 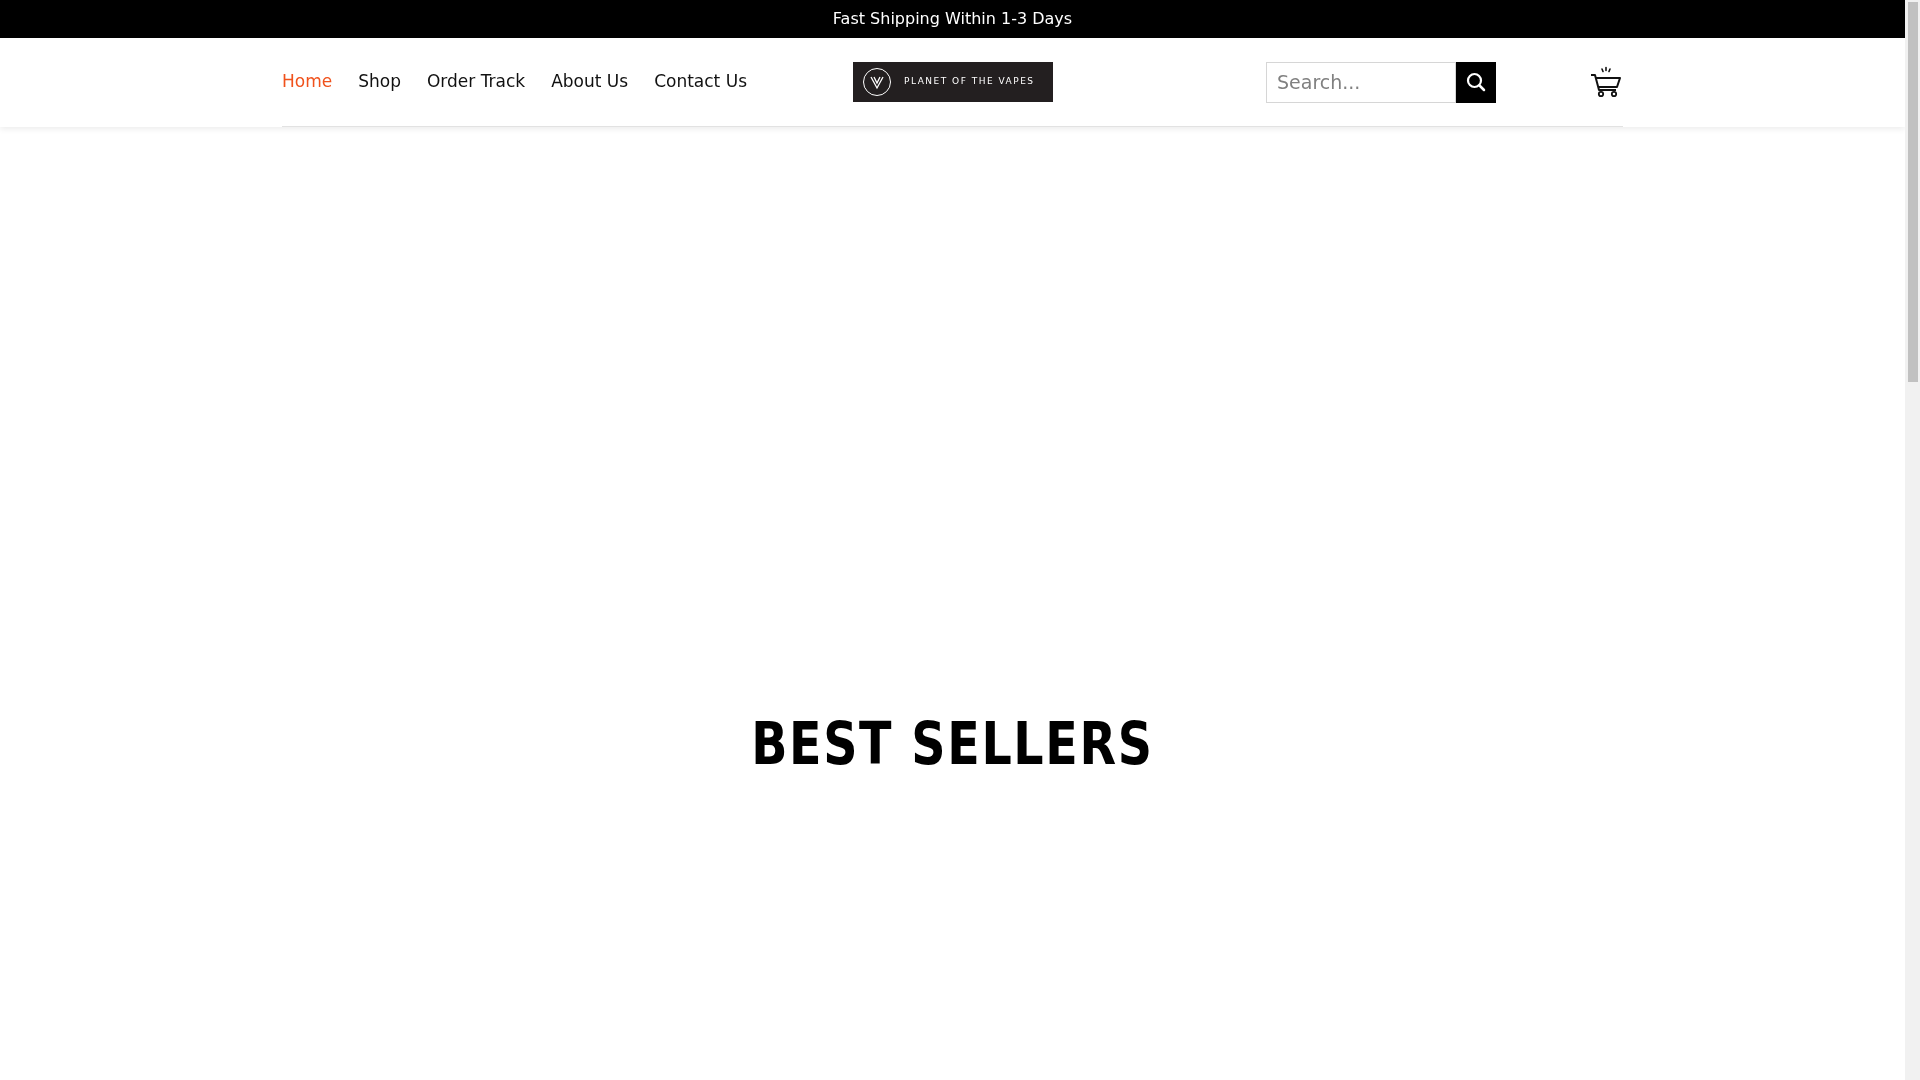 I want to click on nav-link: Shop, so click(x=379, y=82).